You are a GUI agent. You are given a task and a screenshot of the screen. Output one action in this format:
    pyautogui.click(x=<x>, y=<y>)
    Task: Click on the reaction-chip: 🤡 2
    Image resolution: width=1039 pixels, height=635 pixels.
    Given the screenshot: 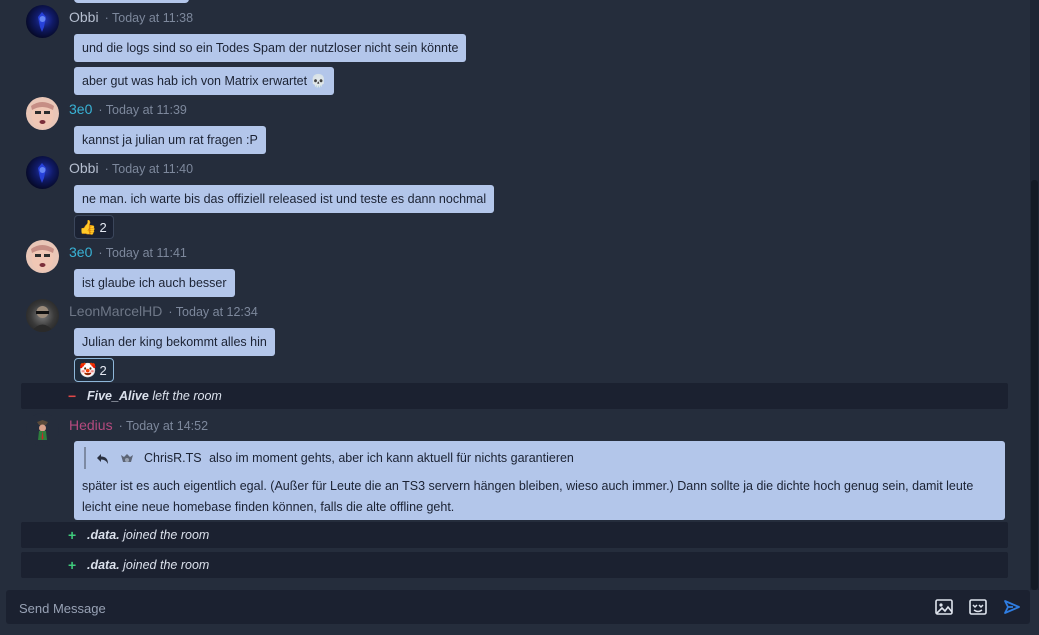 What is the action you would take?
    pyautogui.click(x=94, y=370)
    